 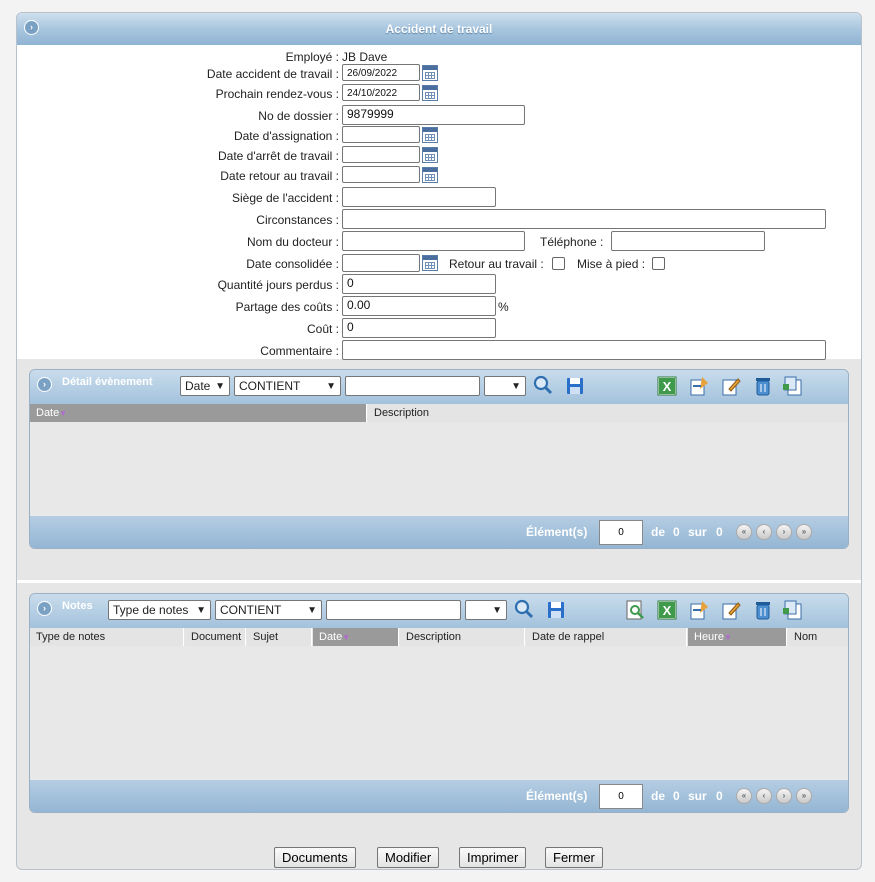 What do you see at coordinates (433, 241) in the screenshot?
I see `docteur-field` at bounding box center [433, 241].